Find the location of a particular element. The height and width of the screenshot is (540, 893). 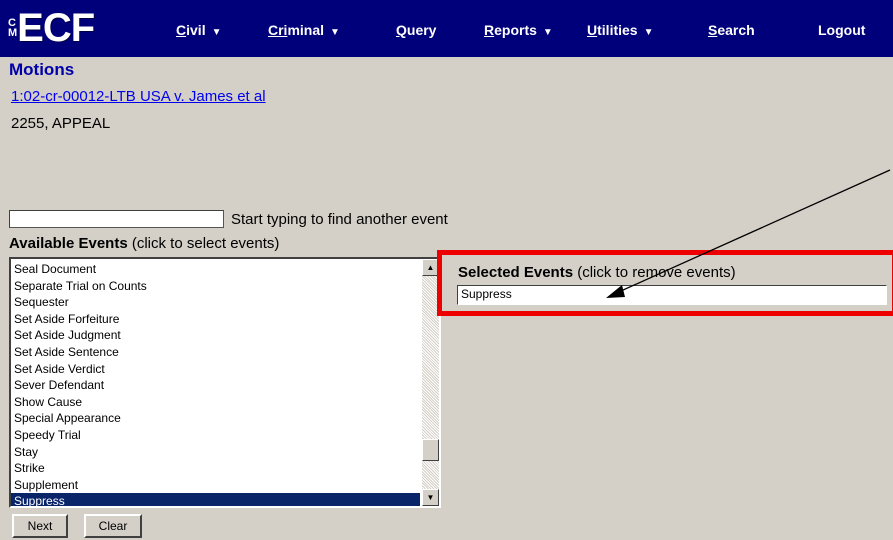

menu-logout: Logout is located at coordinates (841, 30).